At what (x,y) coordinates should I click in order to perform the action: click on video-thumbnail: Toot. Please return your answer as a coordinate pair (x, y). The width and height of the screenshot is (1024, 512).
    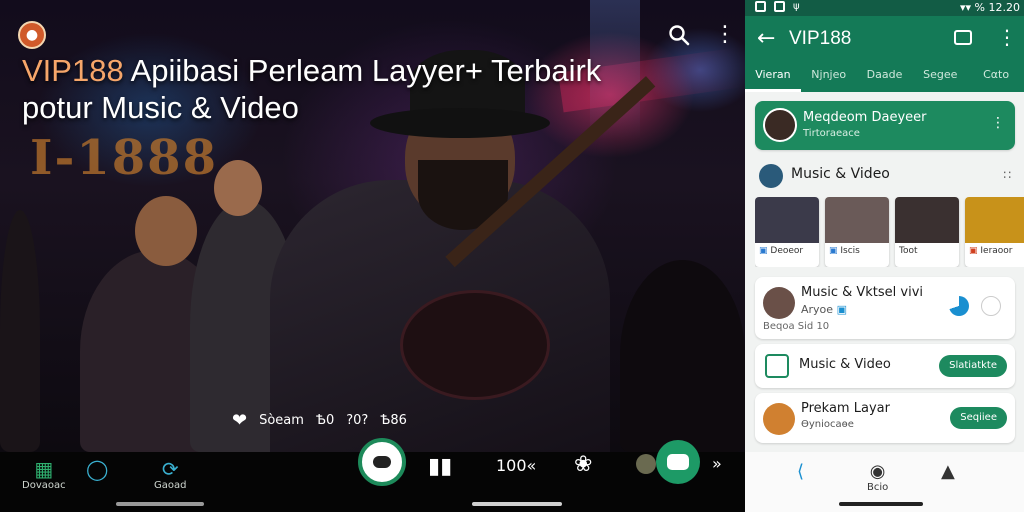
    Looking at the image, I should click on (927, 232).